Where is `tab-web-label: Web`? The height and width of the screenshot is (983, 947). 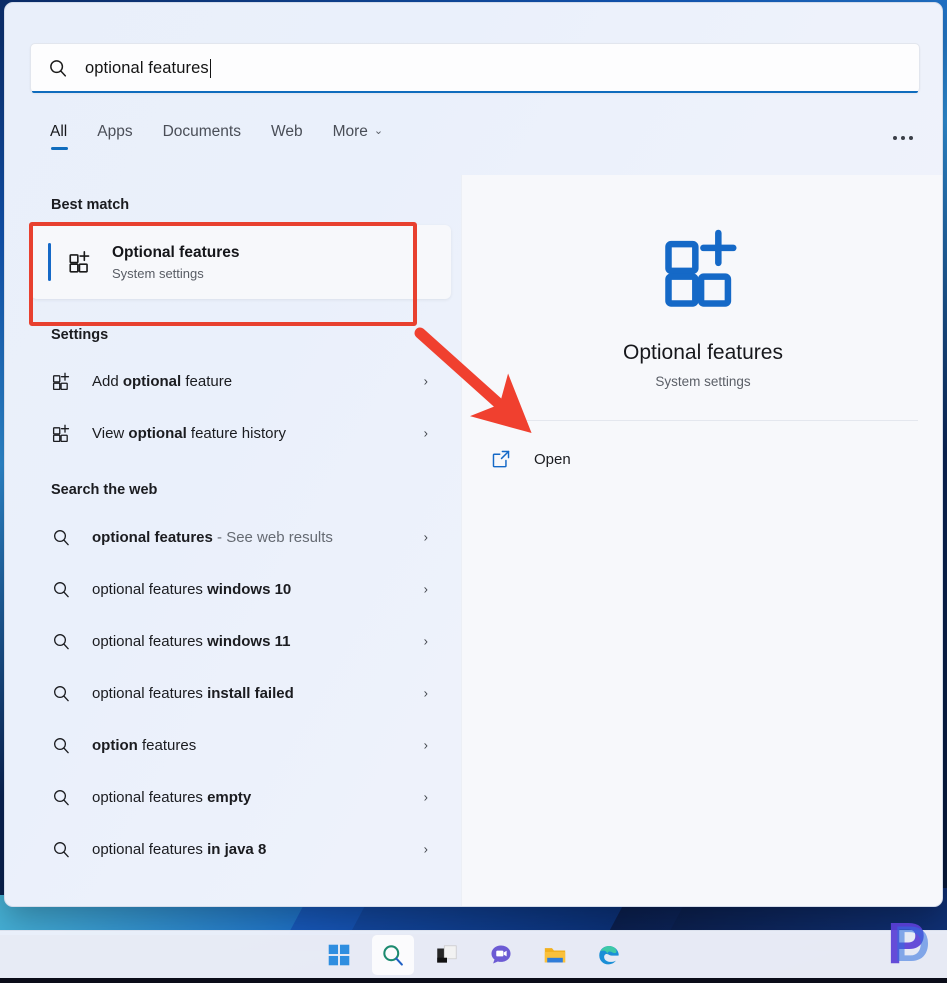
tab-web-label: Web is located at coordinates (286, 131).